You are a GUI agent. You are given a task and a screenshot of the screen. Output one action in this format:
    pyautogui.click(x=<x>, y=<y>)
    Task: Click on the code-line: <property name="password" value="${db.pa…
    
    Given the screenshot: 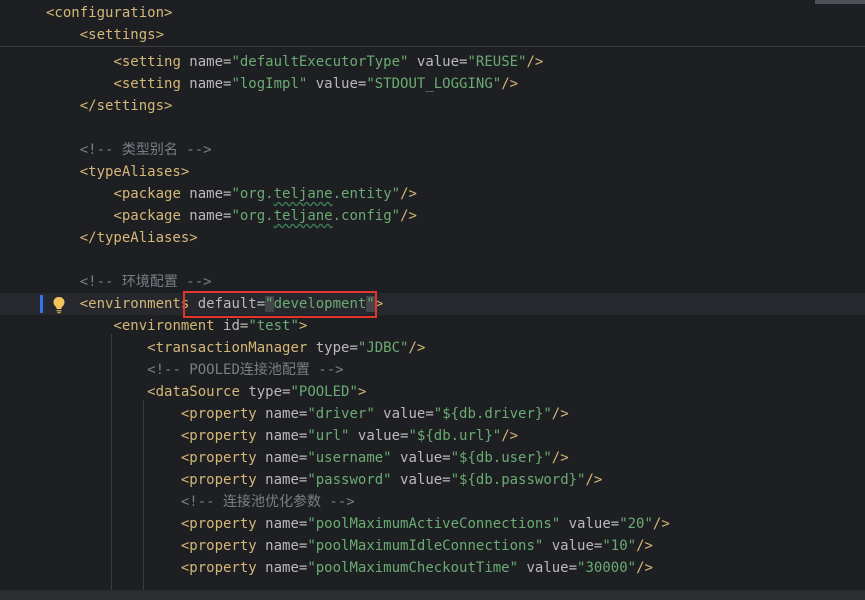 What is the action you would take?
    pyautogui.click(x=432, y=480)
    